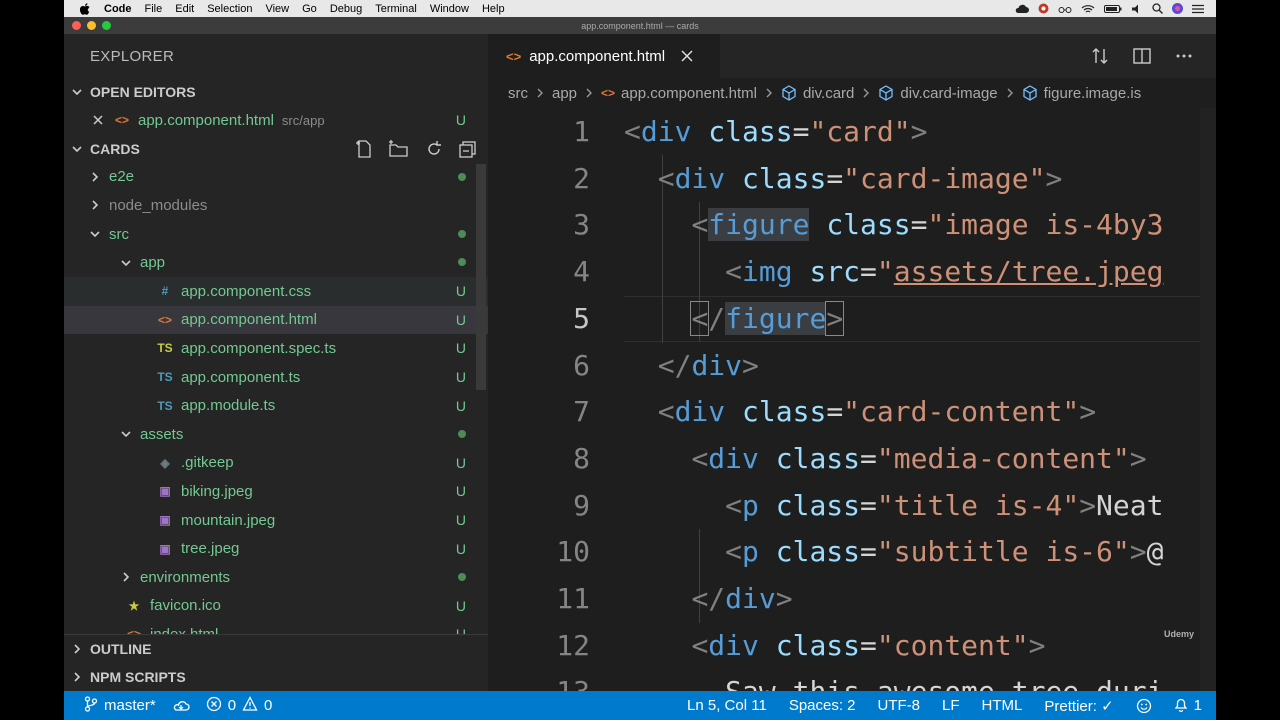 The width and height of the screenshot is (1280, 720). Describe the element at coordinates (951, 705) in the screenshot. I see `end-of-line: LF` at that location.